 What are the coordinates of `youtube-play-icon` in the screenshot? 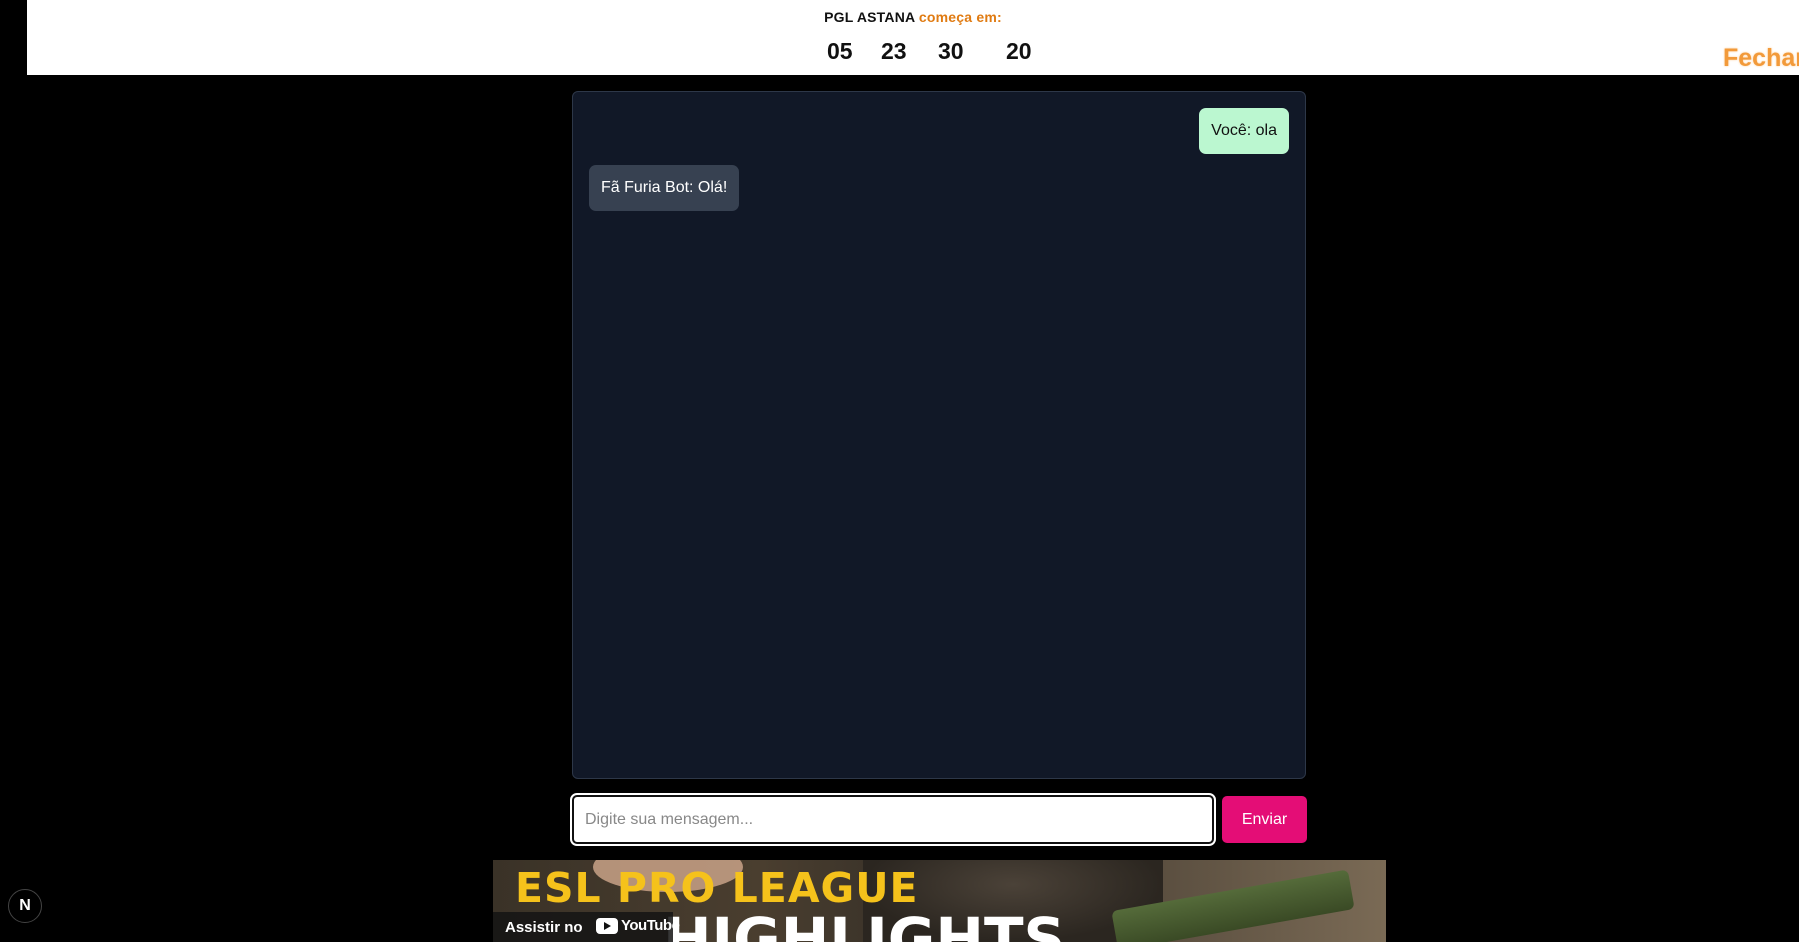 It's located at (607, 925).